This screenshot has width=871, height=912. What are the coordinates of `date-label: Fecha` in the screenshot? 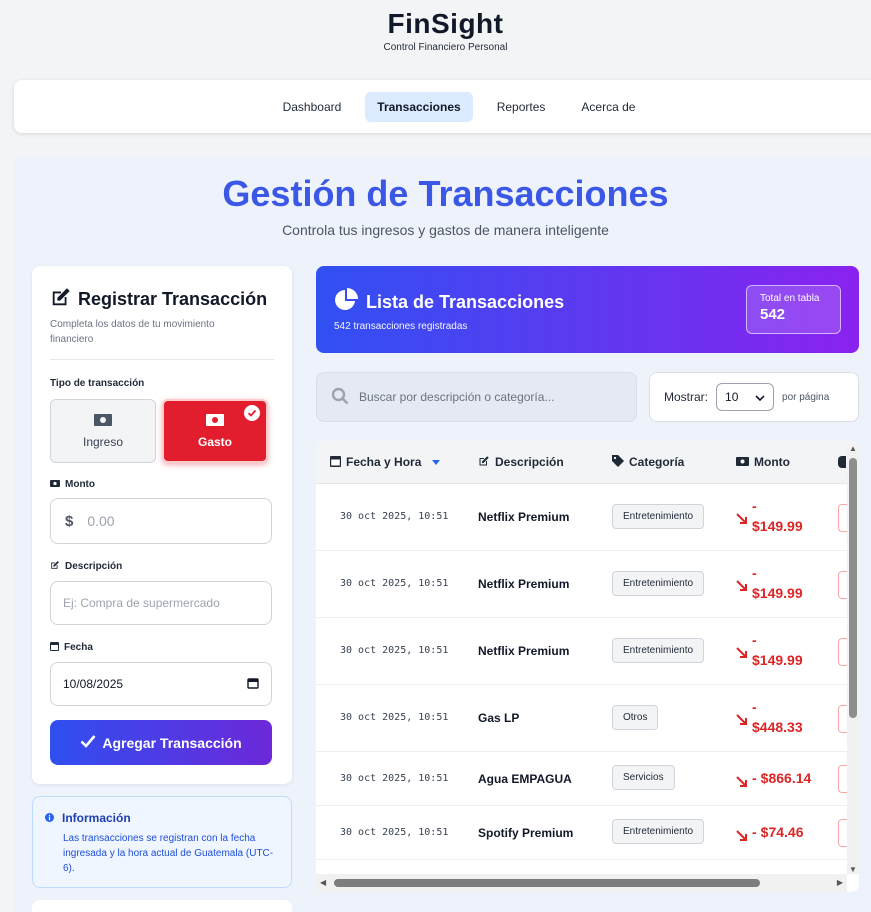 It's located at (78, 647).